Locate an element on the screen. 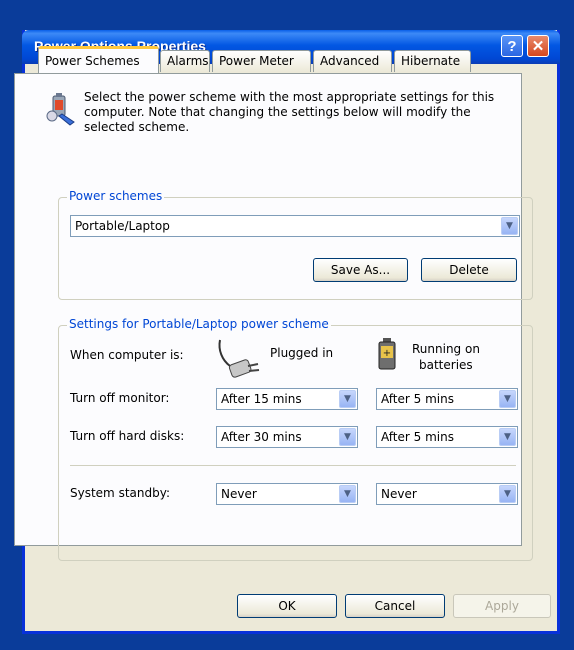 This screenshot has height=650, width=574. apply-button: Apply is located at coordinates (502, 606).